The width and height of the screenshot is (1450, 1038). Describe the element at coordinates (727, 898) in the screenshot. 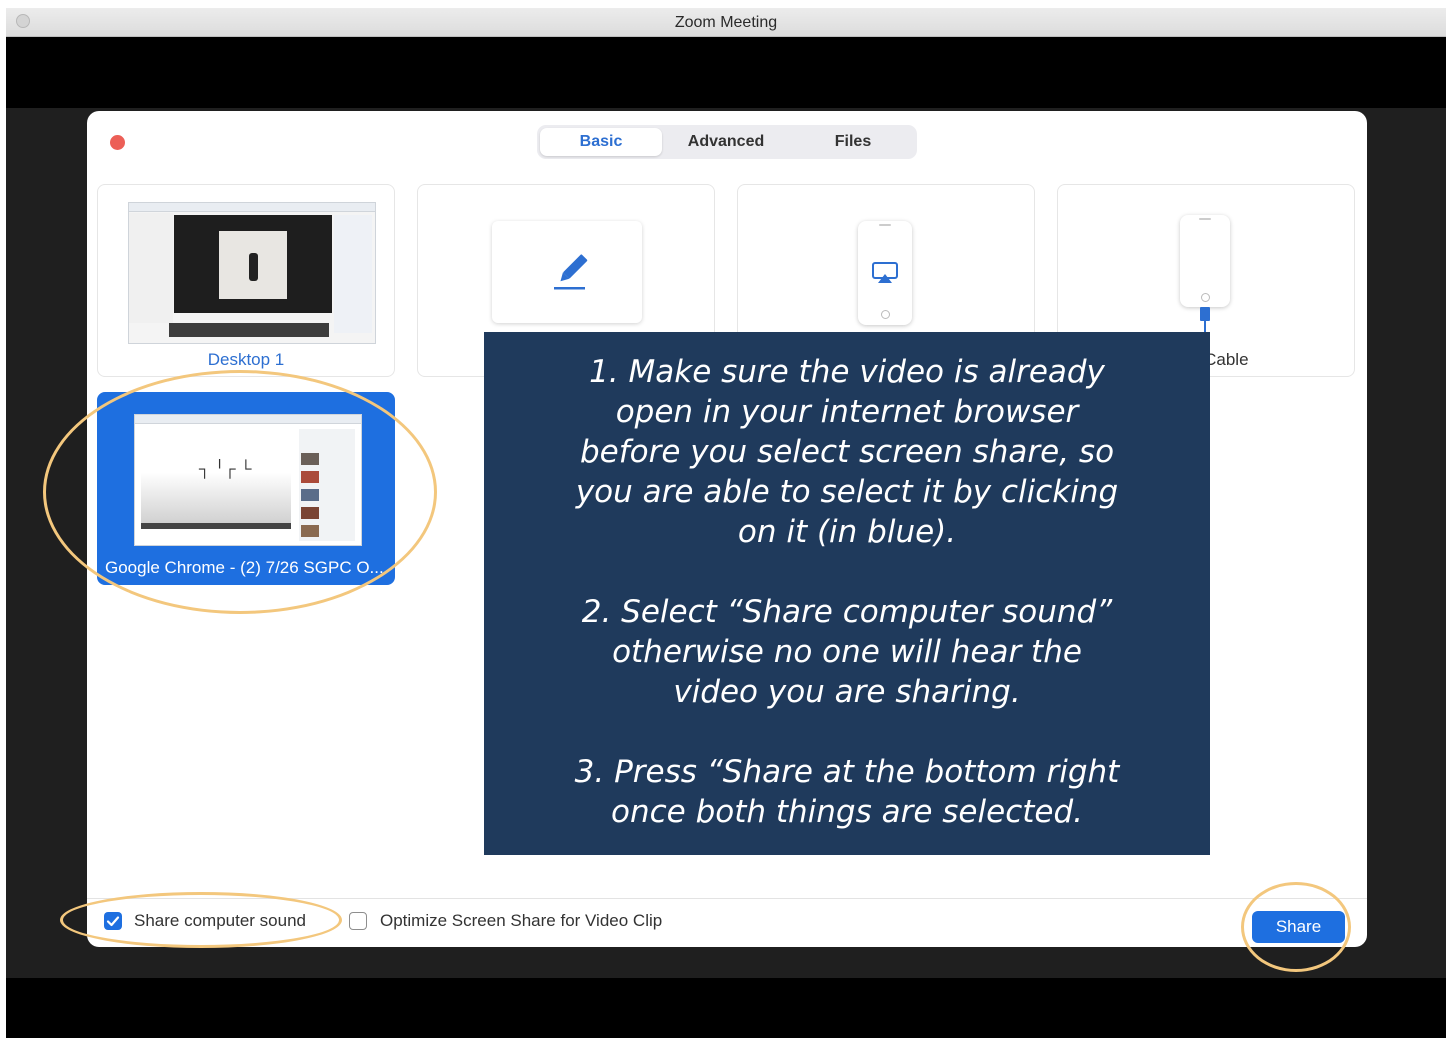

I see `footer-divider` at that location.